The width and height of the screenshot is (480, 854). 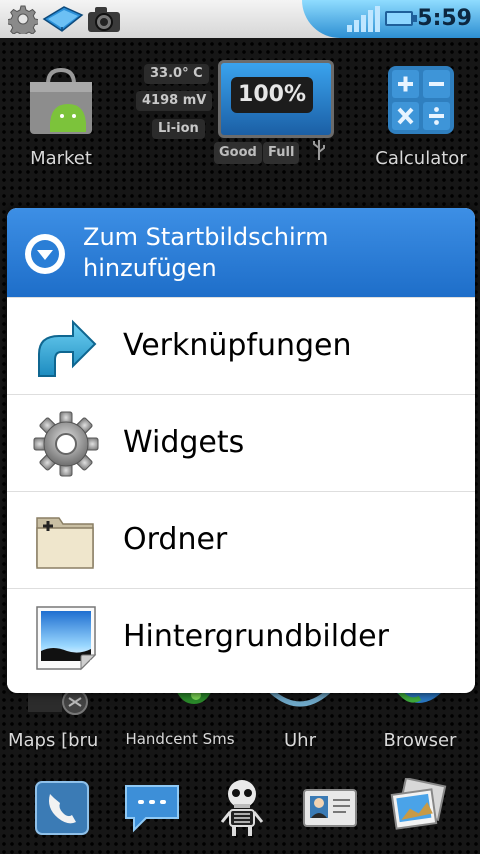 I want to click on option-label-shortcuts: Verknüpfungen, so click(x=237, y=345).